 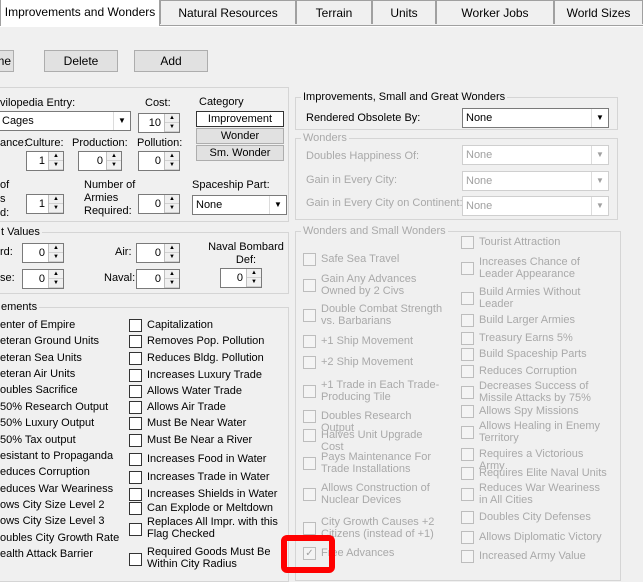 I want to click on doubles-happiness-combo: None ▼, so click(x=535, y=155).